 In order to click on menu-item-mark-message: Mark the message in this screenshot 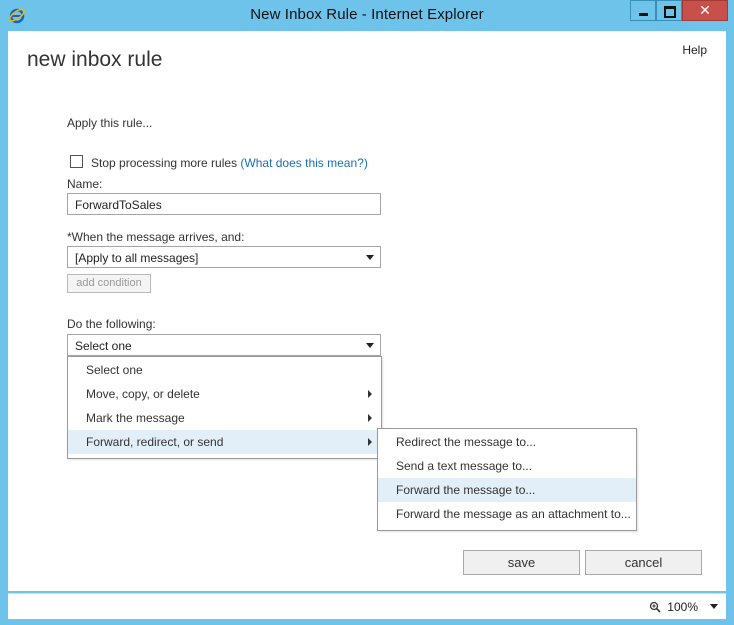, I will do `click(224, 418)`.